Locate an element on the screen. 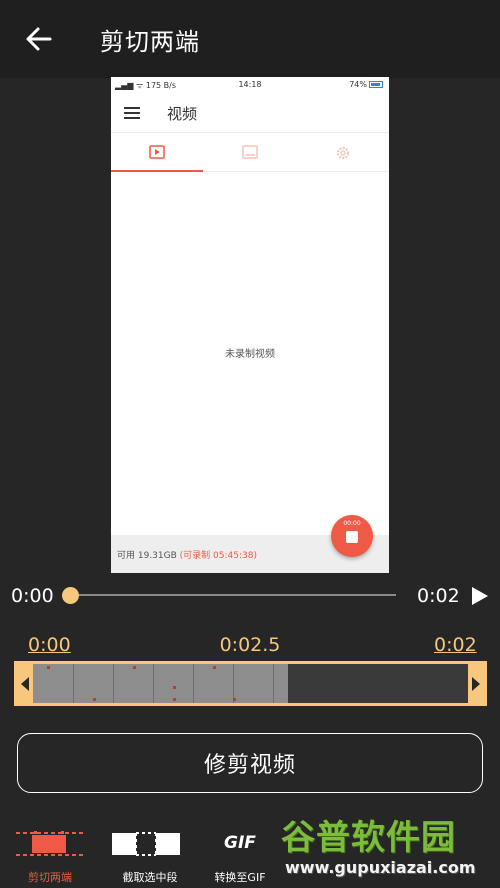 The image size is (500, 888). app-bar: 剪切两端 is located at coordinates (250, 39).